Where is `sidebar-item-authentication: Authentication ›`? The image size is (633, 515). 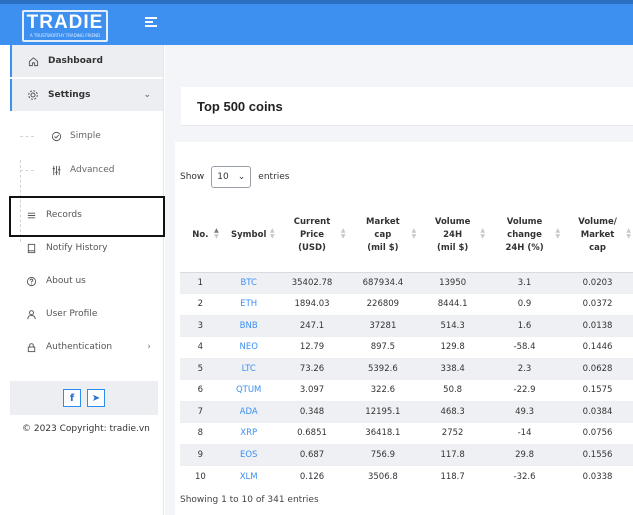 sidebar-item-authentication: Authentication › is located at coordinates (86, 347).